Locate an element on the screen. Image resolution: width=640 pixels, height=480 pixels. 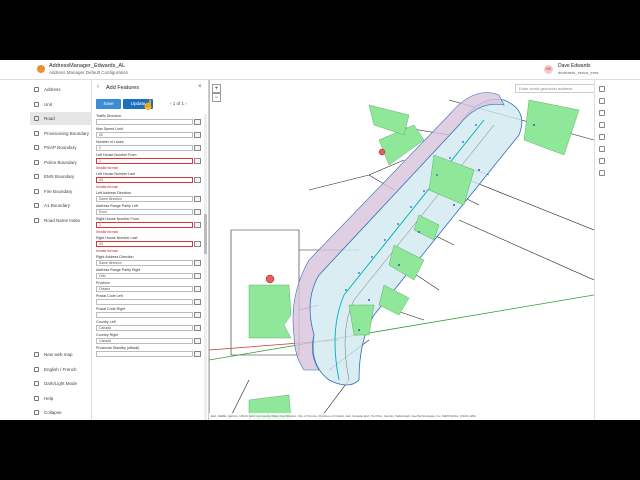
sidebar-footer-item: New web map is located at coordinates (61, 354).